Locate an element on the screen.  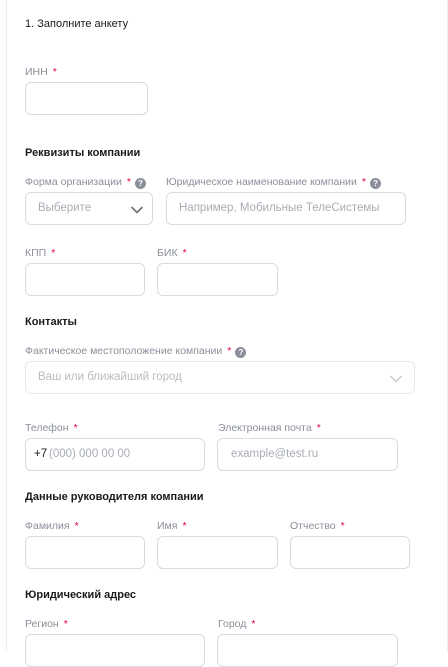
org-form-select: Выберите is located at coordinates (89, 208).